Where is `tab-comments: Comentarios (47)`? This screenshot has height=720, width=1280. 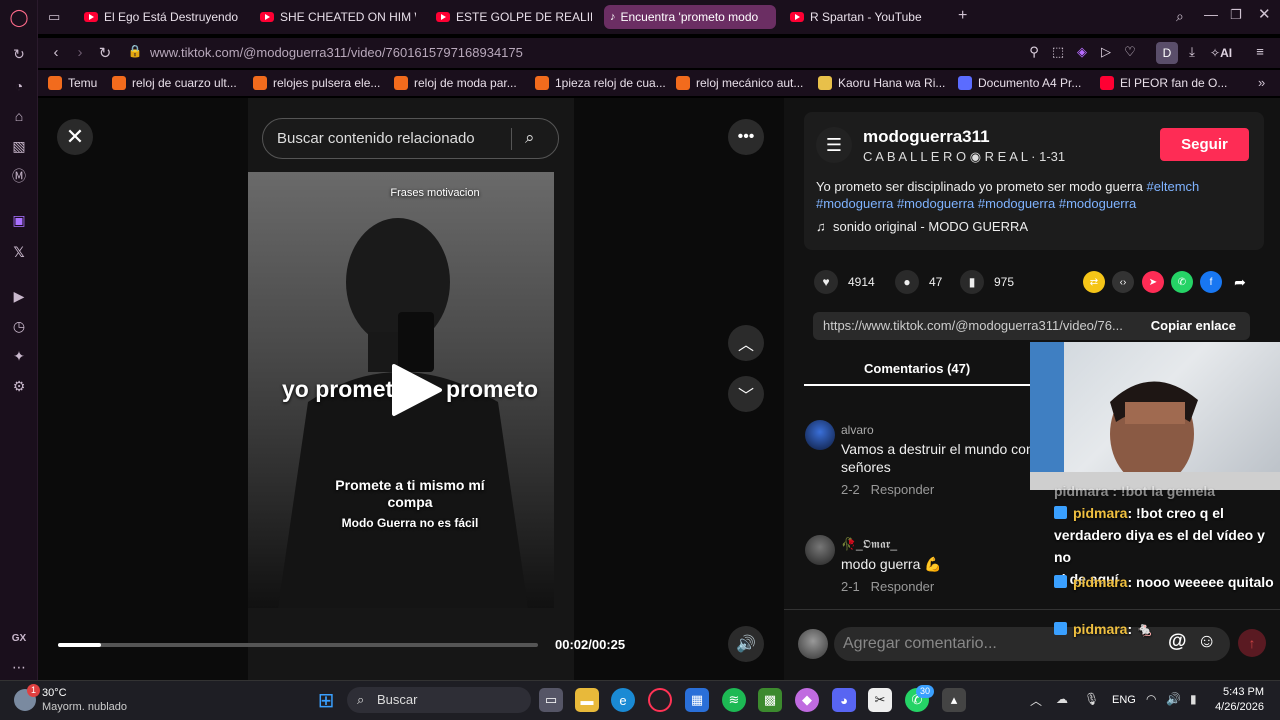
tab-comments: Comentarios (47) is located at coordinates (917, 368).